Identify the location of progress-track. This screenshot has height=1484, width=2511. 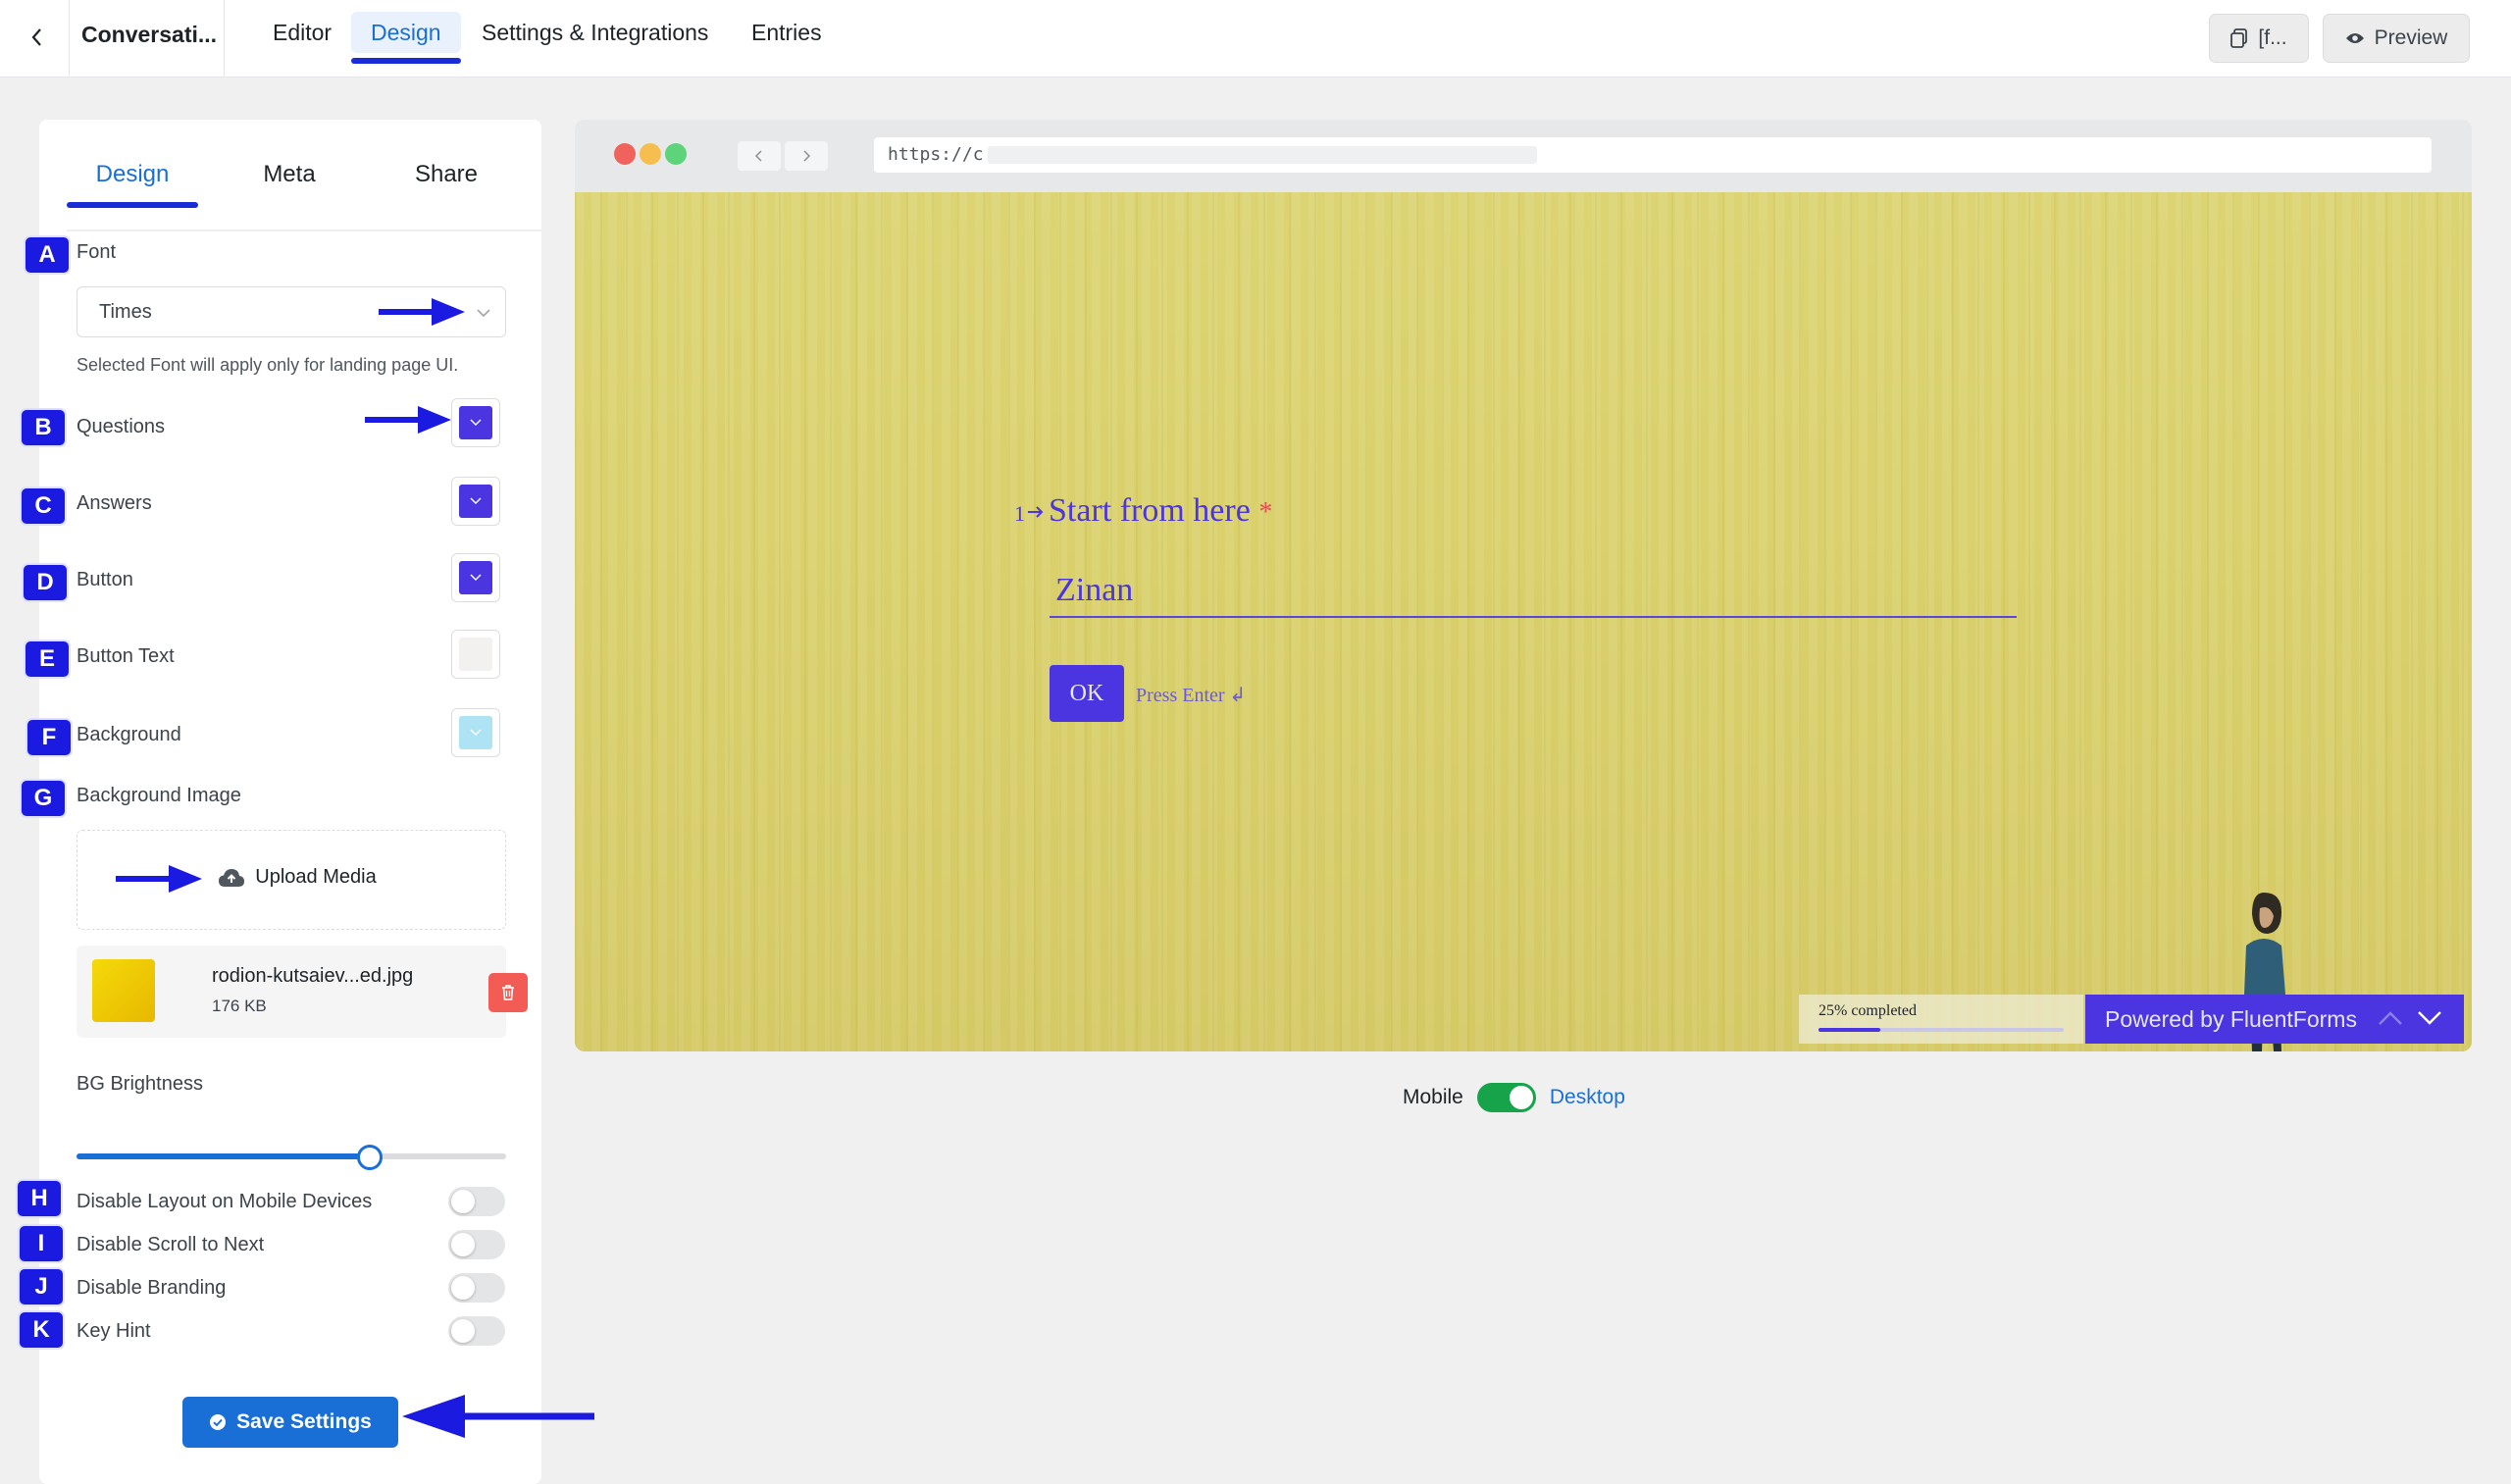
(1941, 1030).